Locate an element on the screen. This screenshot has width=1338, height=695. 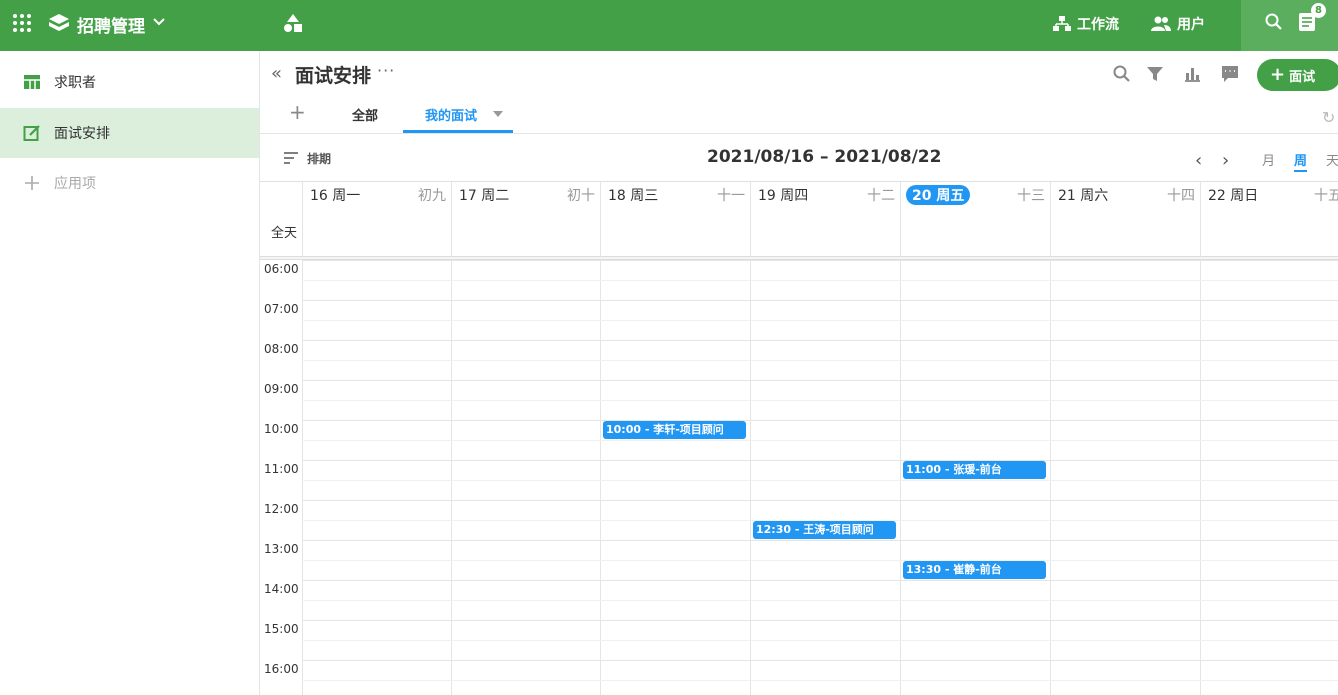
tab-my-interviews: 我的面试 is located at coordinates (451, 114).